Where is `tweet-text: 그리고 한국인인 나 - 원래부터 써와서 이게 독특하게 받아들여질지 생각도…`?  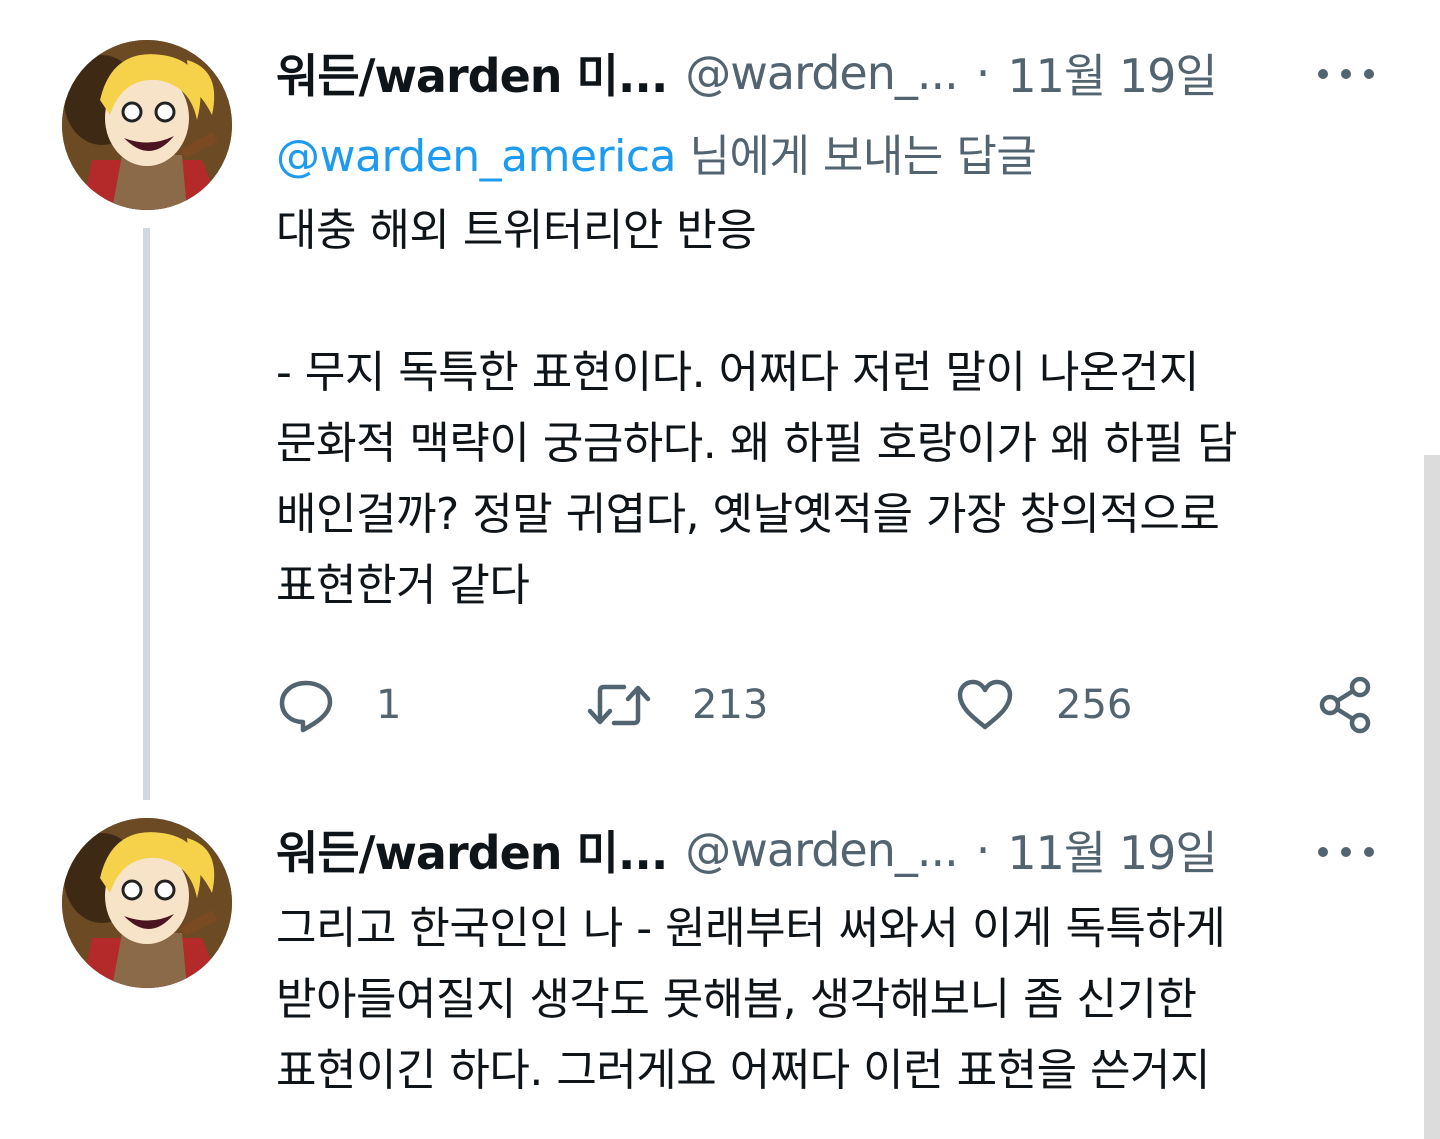 tweet-text: 그리고 한국인인 나 - 원래부터 써와서 이게 독특하게 받아들여질지 생각도… is located at coordinates (751, 999).